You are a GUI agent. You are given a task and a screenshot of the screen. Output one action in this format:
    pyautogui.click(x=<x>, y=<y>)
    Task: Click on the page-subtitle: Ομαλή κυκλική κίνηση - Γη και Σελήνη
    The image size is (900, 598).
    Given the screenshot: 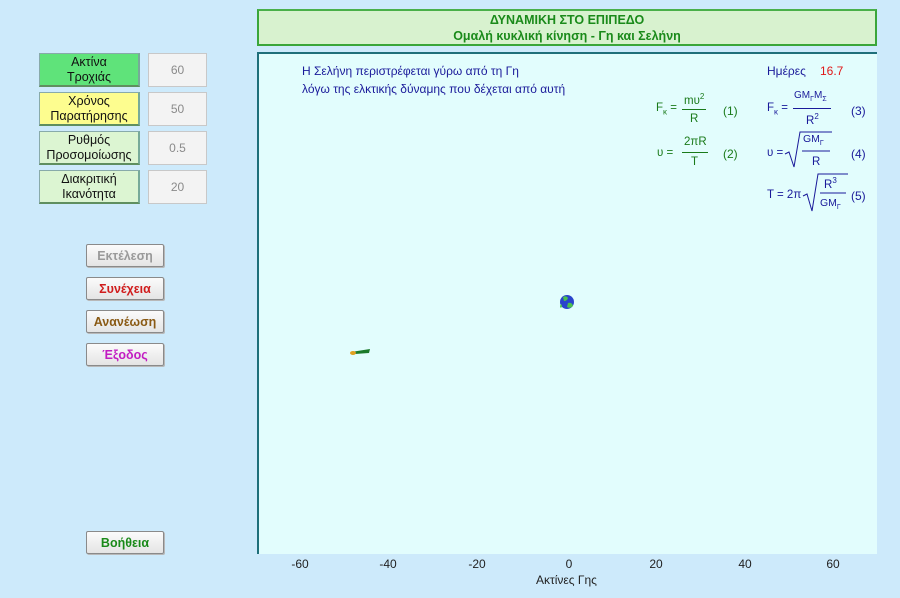 What is the action you would take?
    pyautogui.click(x=567, y=36)
    